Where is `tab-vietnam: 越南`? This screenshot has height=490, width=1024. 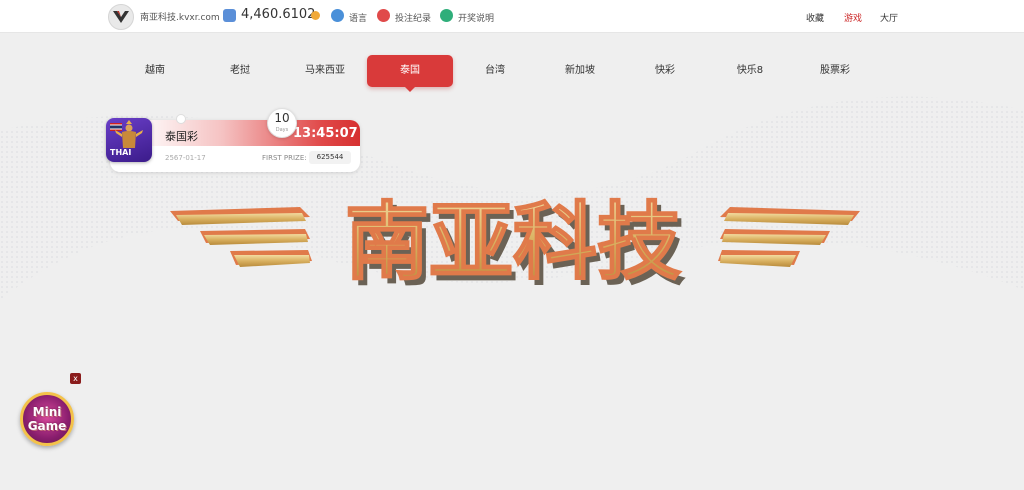
tab-vietnam: 越南 is located at coordinates (155, 71).